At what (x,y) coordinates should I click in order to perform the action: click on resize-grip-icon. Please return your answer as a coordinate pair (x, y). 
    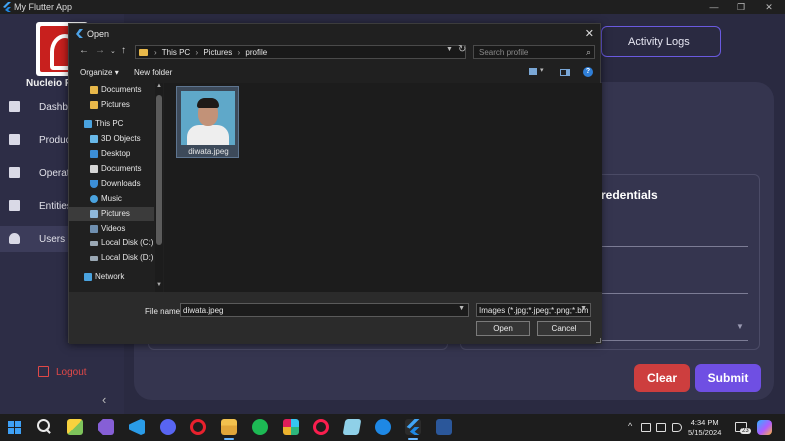
    Looking at the image, I should click on (598, 340).